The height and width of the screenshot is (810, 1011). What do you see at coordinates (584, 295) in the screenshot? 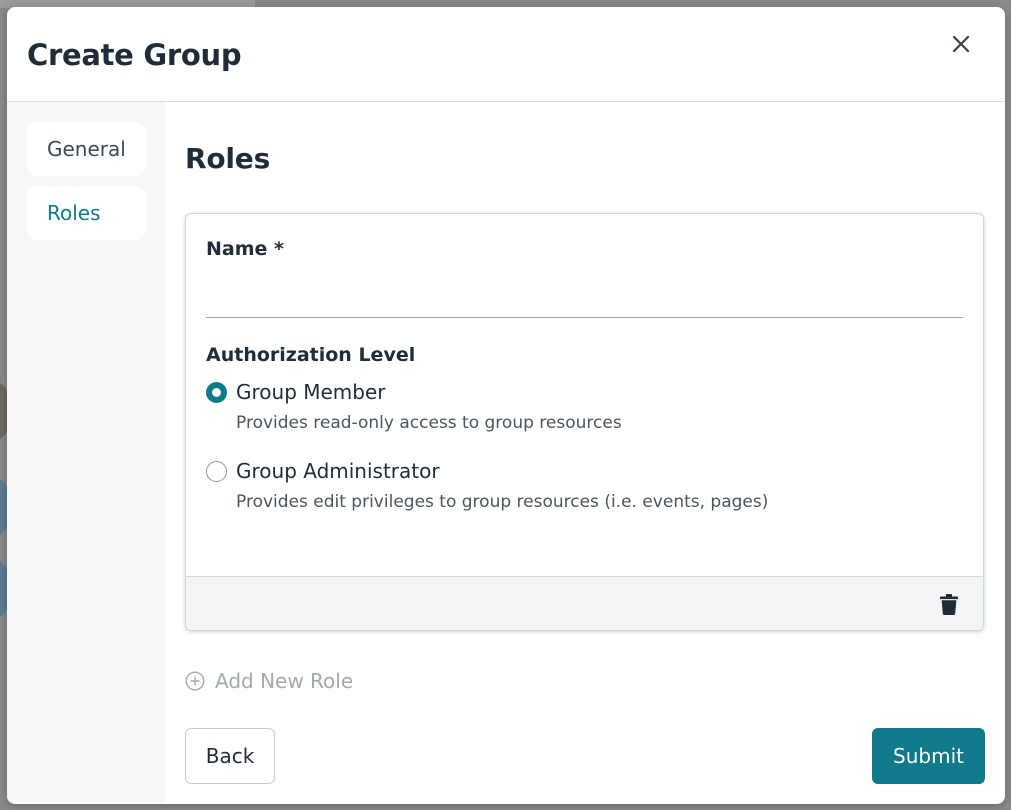
I see `name-input` at bounding box center [584, 295].